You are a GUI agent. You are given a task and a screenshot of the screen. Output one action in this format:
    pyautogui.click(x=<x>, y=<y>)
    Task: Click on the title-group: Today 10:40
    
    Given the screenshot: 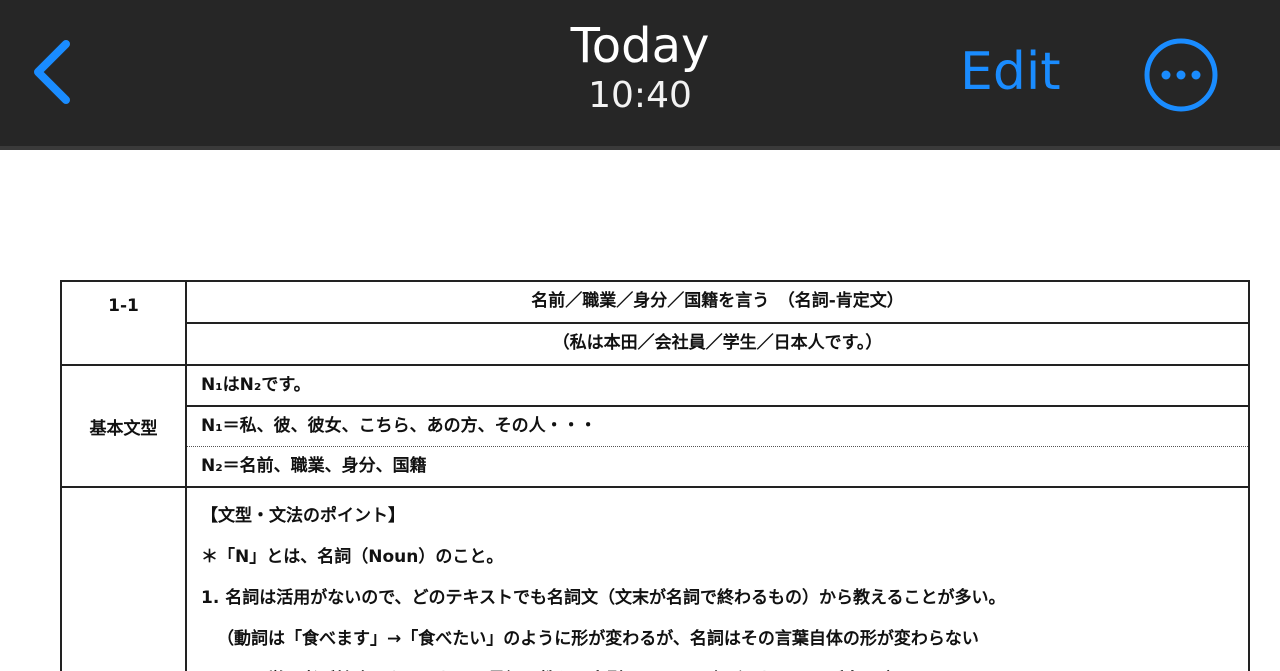 What is the action you would take?
    pyautogui.click(x=640, y=68)
    